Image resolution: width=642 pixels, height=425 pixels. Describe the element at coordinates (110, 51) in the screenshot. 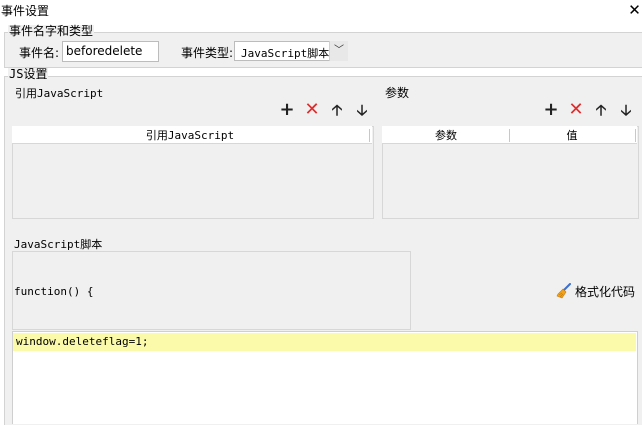

I see `event-name-input` at that location.